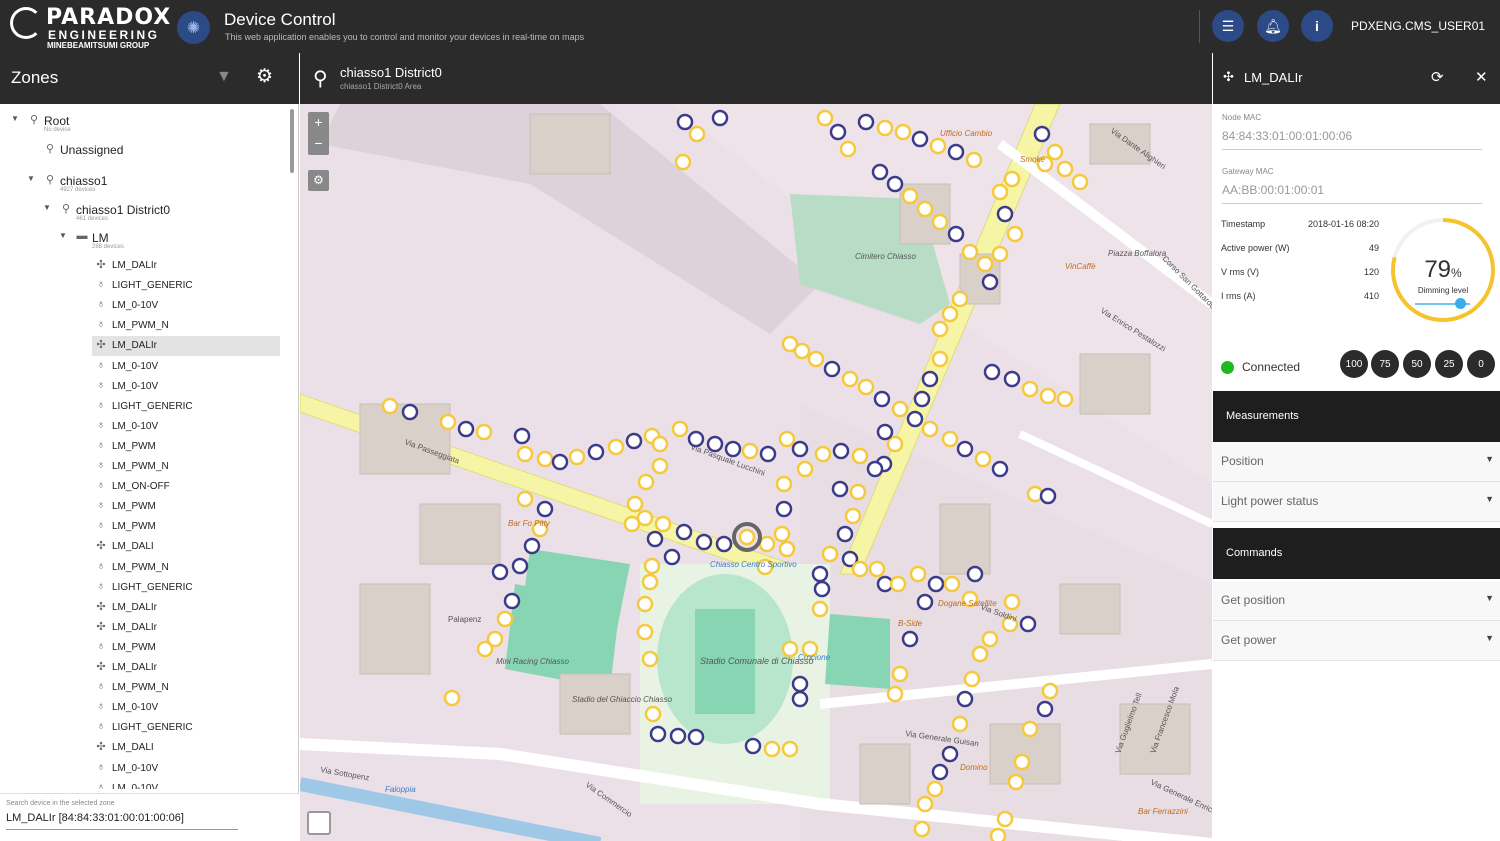 This screenshot has width=1500, height=841. I want to click on device-list-item: ✣ LM_DALI, so click(186, 547).